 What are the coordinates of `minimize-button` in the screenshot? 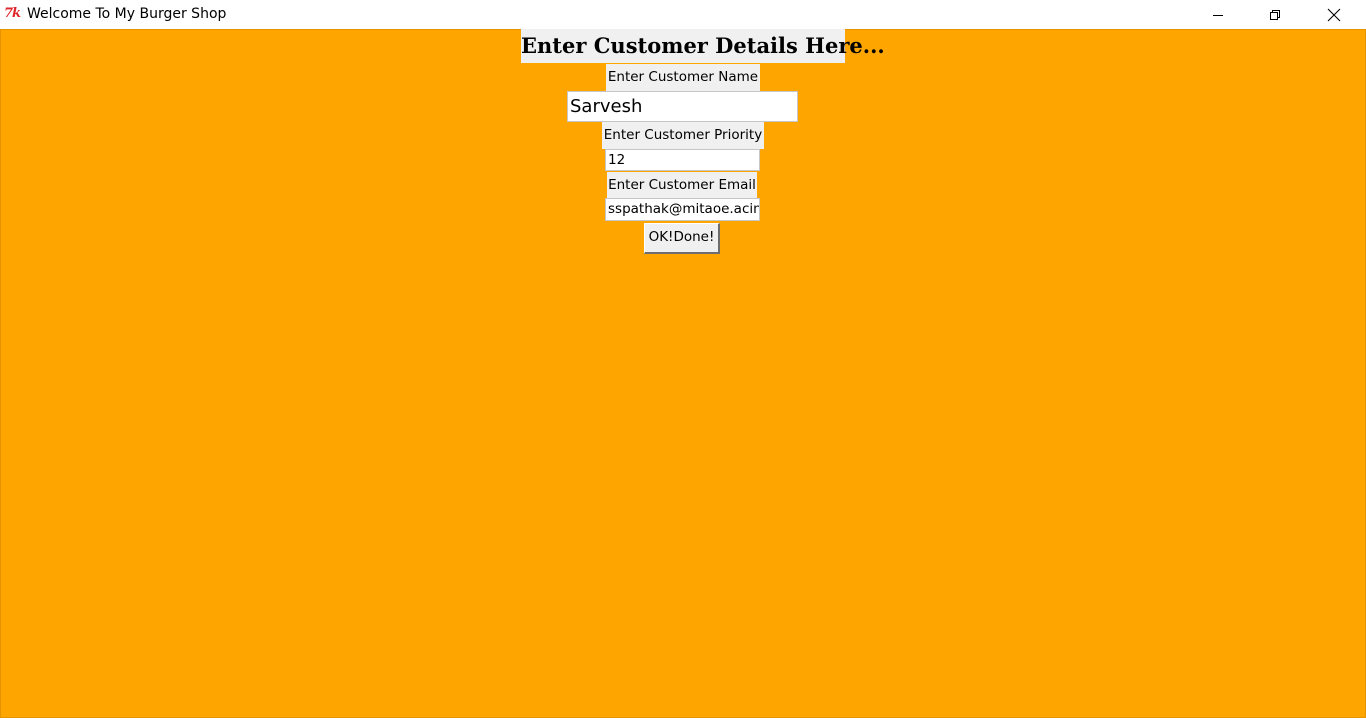 It's located at (1218, 14).